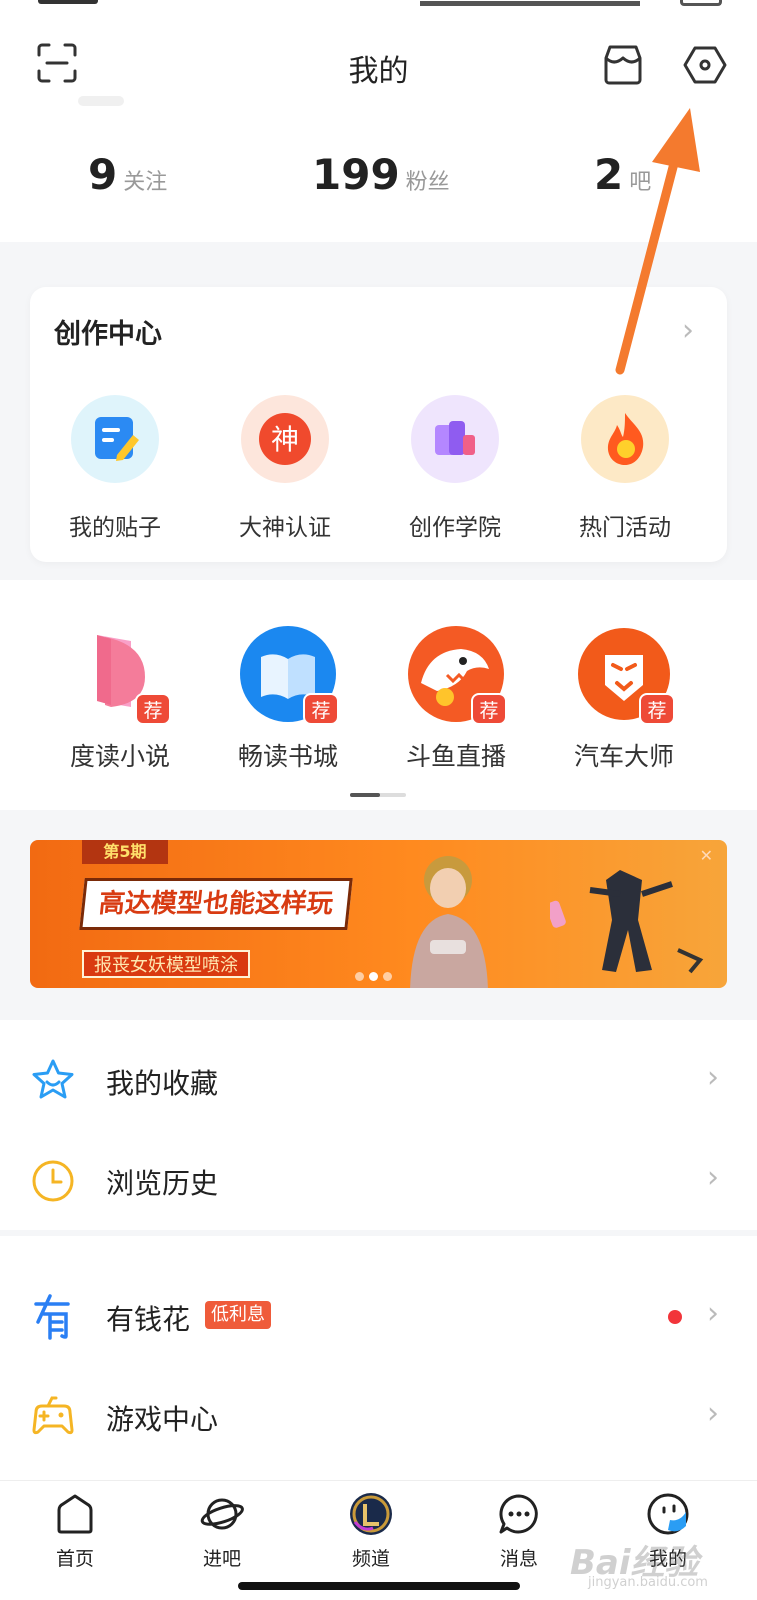 The image size is (757, 1600). I want to click on status-icons, so click(530, 3).